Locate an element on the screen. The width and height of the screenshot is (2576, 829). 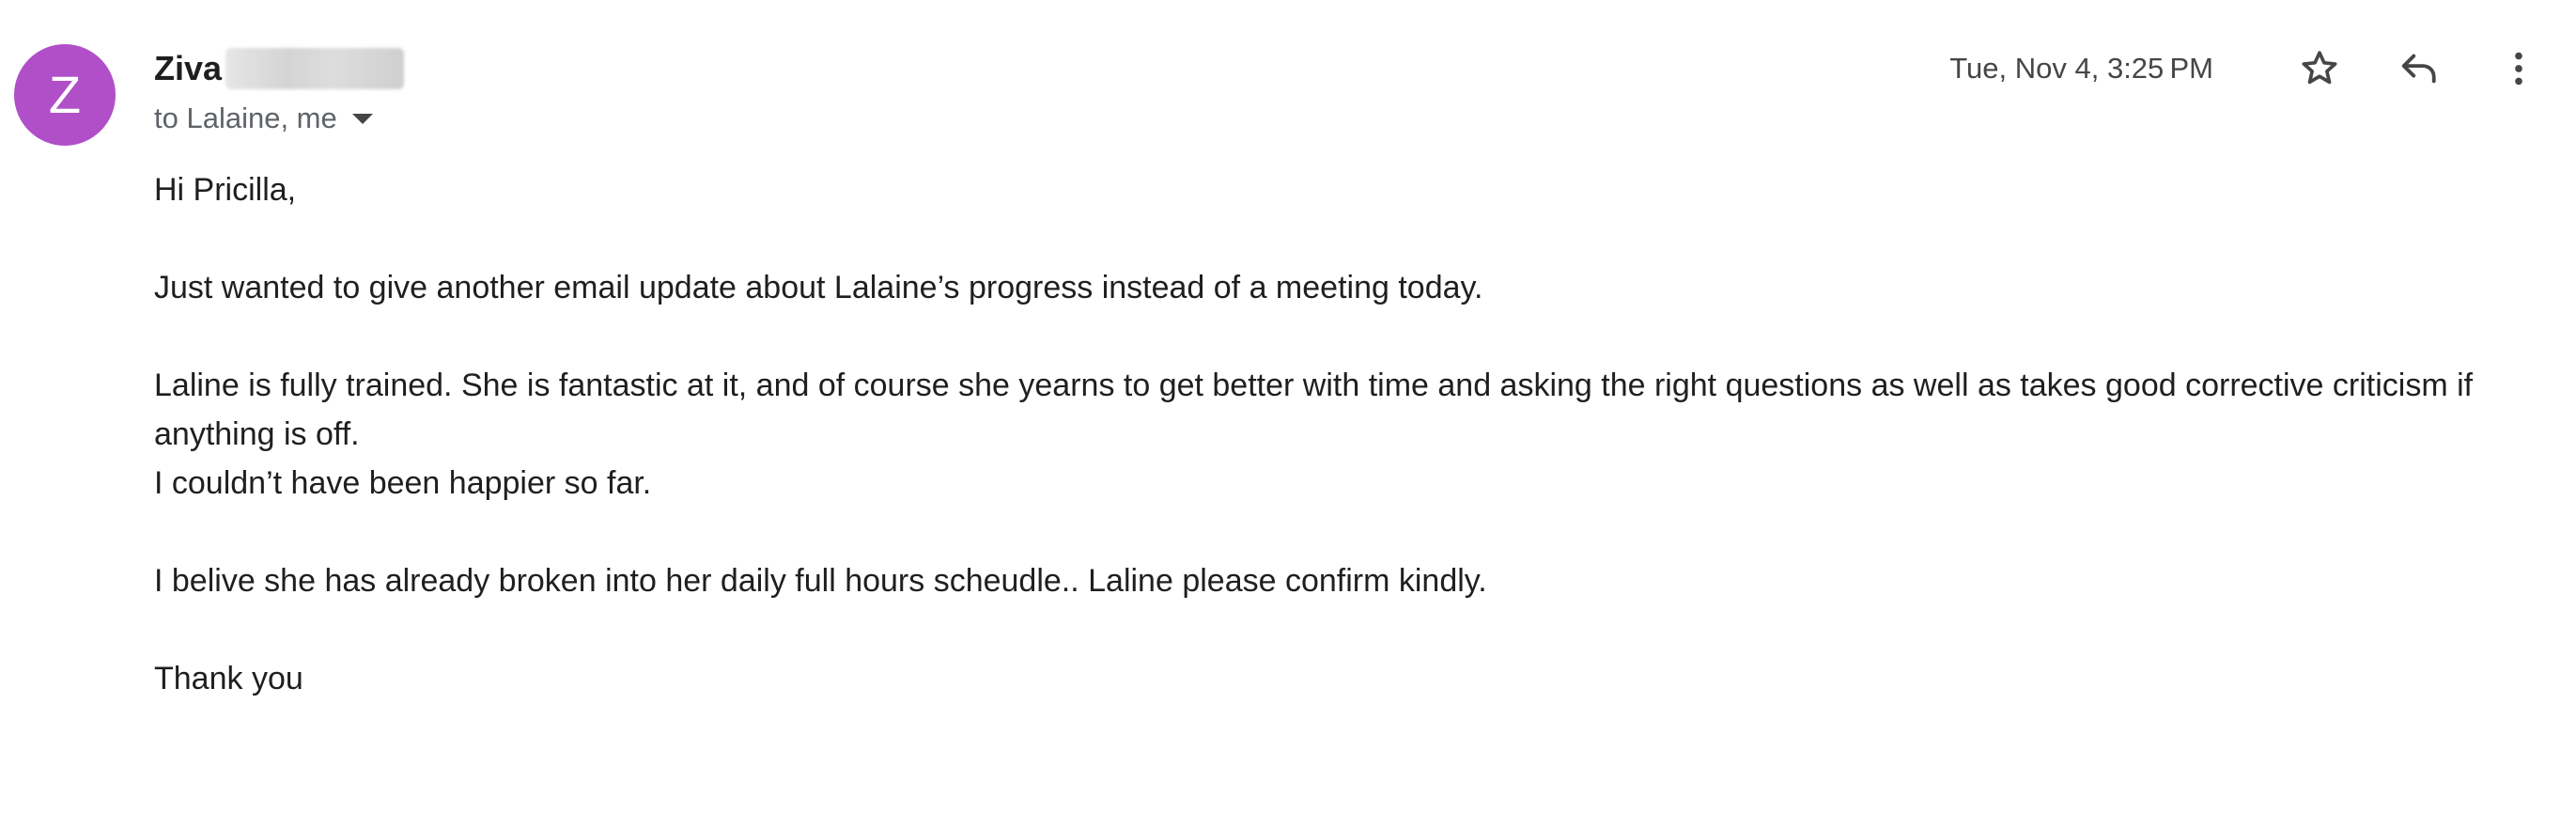
sender-row: Ziva is located at coordinates (279, 68).